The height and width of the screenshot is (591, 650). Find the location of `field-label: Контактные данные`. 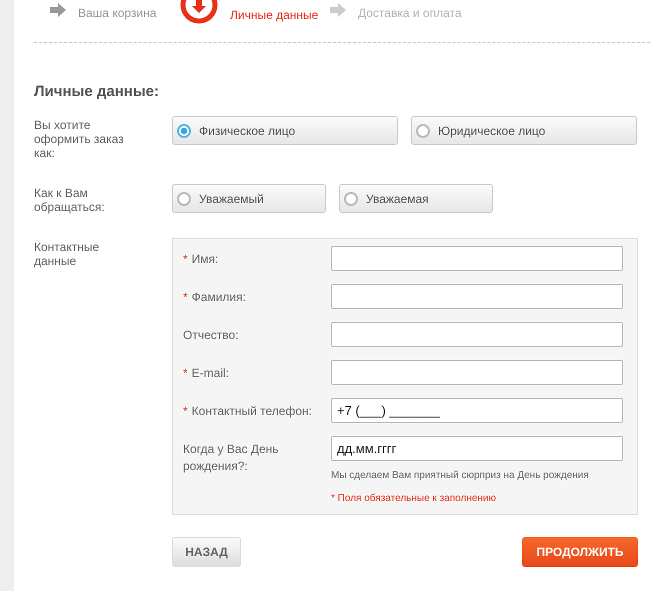

field-label: Контактные данные is located at coordinates (67, 253).